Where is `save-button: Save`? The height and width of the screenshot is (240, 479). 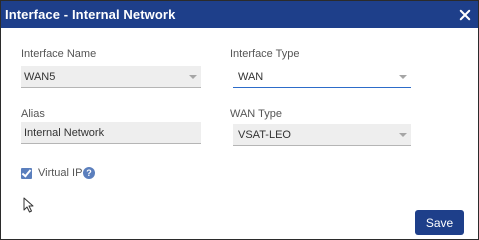
save-button: Save is located at coordinates (439, 222).